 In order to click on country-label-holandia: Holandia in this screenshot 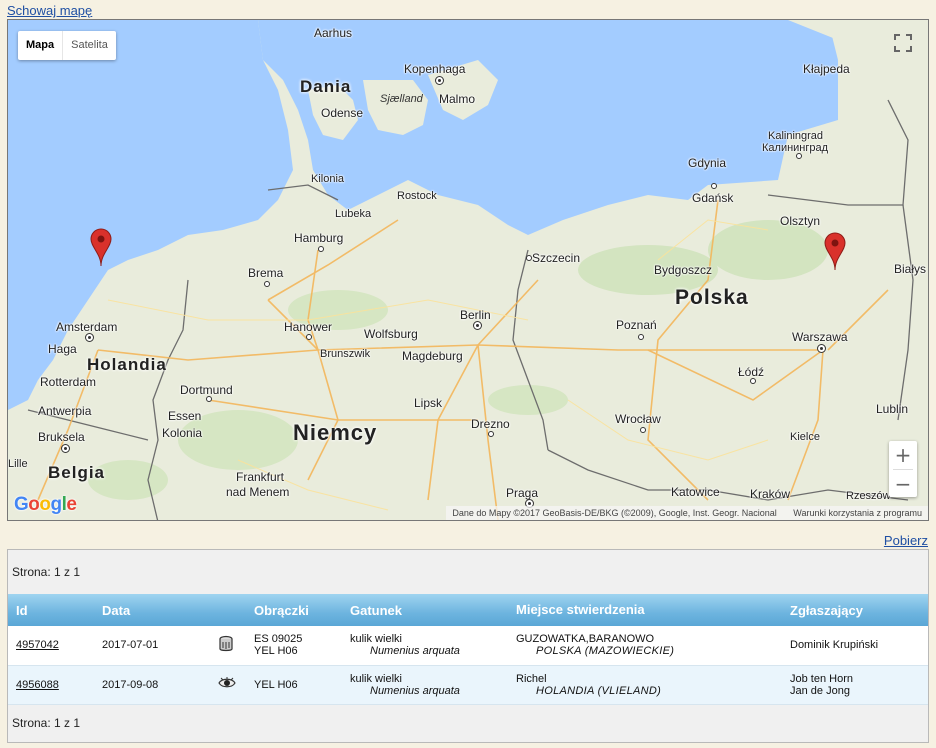, I will do `click(127, 364)`.